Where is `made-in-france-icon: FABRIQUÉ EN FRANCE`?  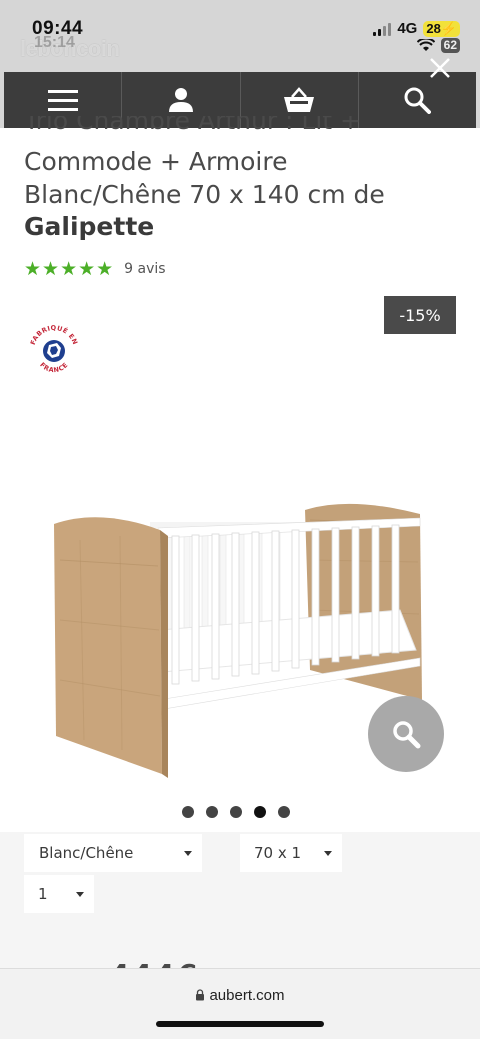
made-in-france-icon: FABRIQUÉ EN FRANCE is located at coordinates (54, 349).